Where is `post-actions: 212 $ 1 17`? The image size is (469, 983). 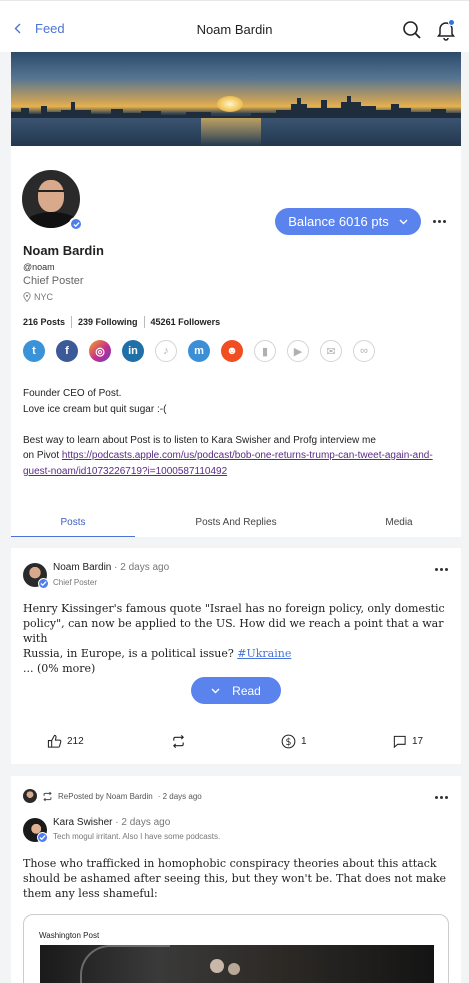 post-actions: 212 $ 1 17 is located at coordinates (236, 742).